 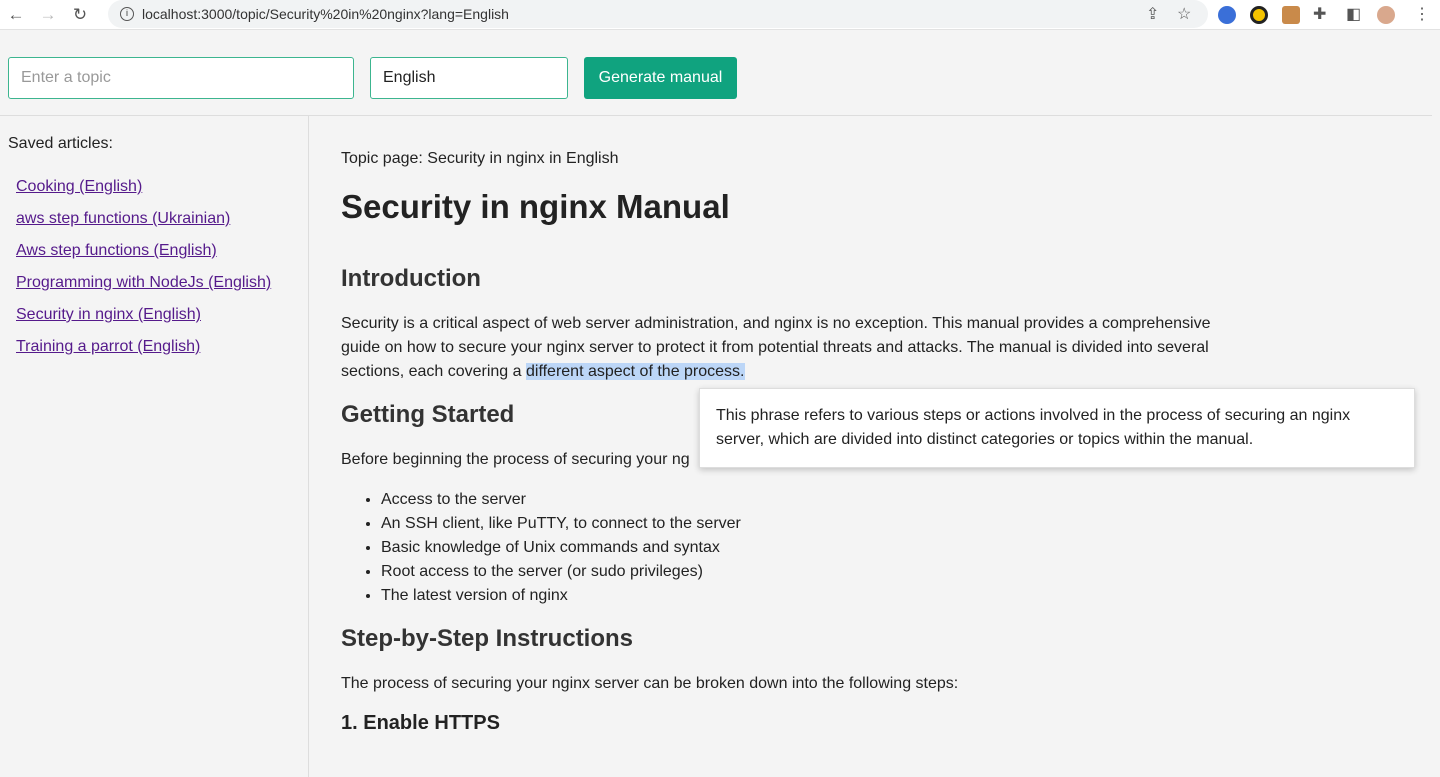 I want to click on sidebar-title: Saved articles:, so click(x=60, y=143).